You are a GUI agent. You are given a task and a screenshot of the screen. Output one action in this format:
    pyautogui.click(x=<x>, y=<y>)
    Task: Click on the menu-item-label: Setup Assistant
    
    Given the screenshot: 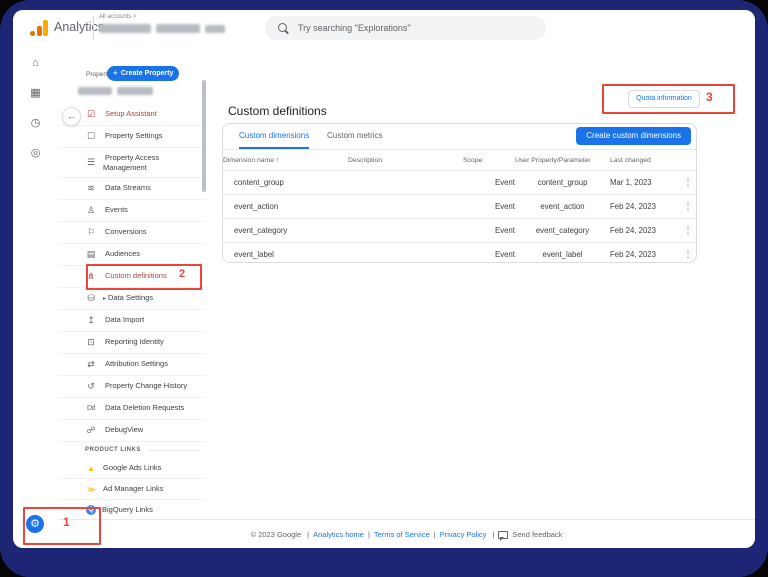 What is the action you would take?
    pyautogui.click(x=131, y=114)
    